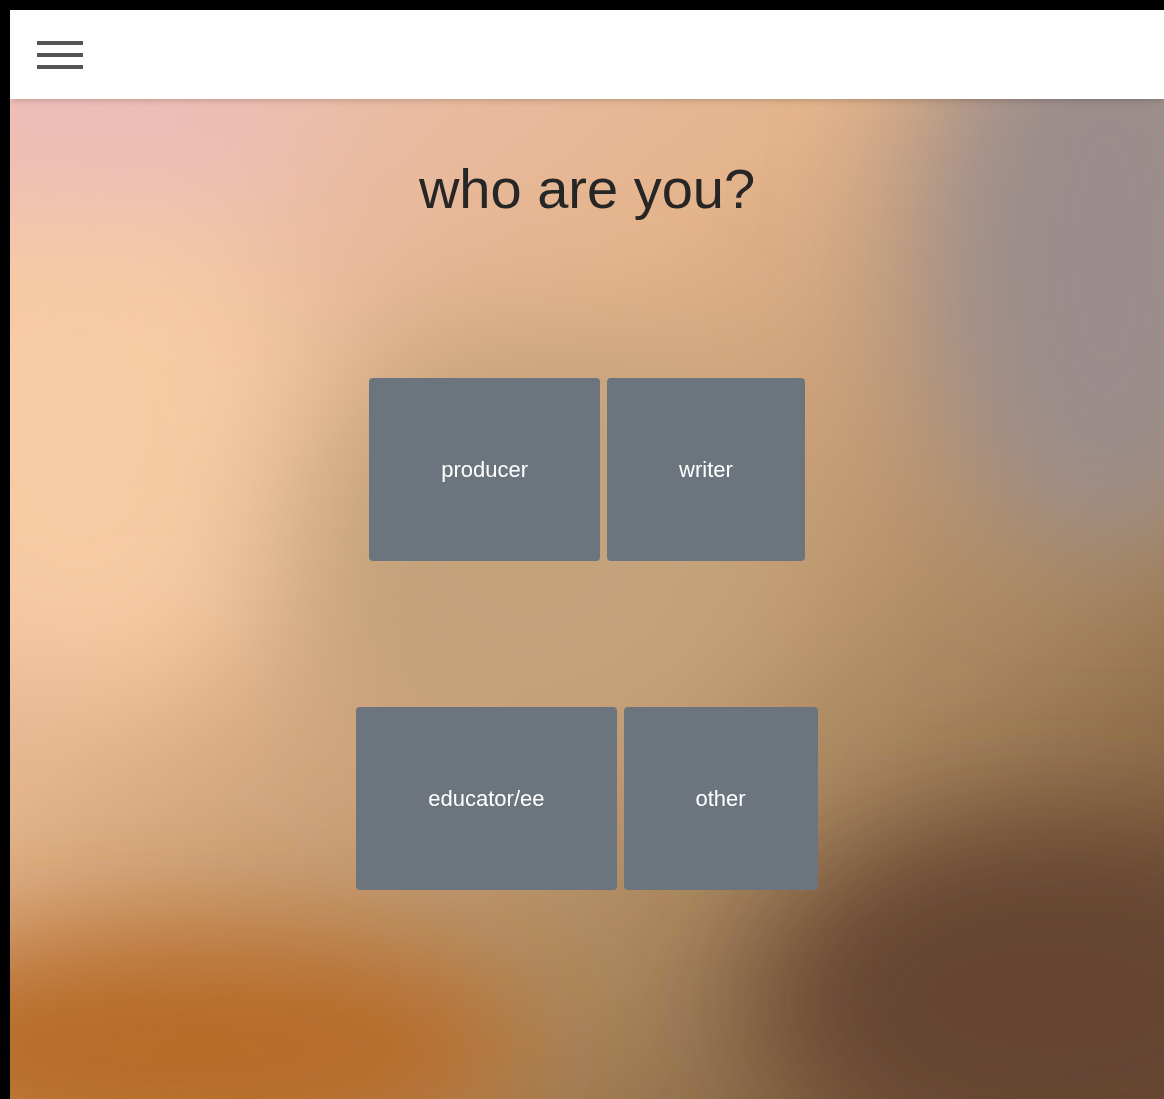 The height and width of the screenshot is (1099, 1164). I want to click on page-title: who are you?, so click(587, 189).